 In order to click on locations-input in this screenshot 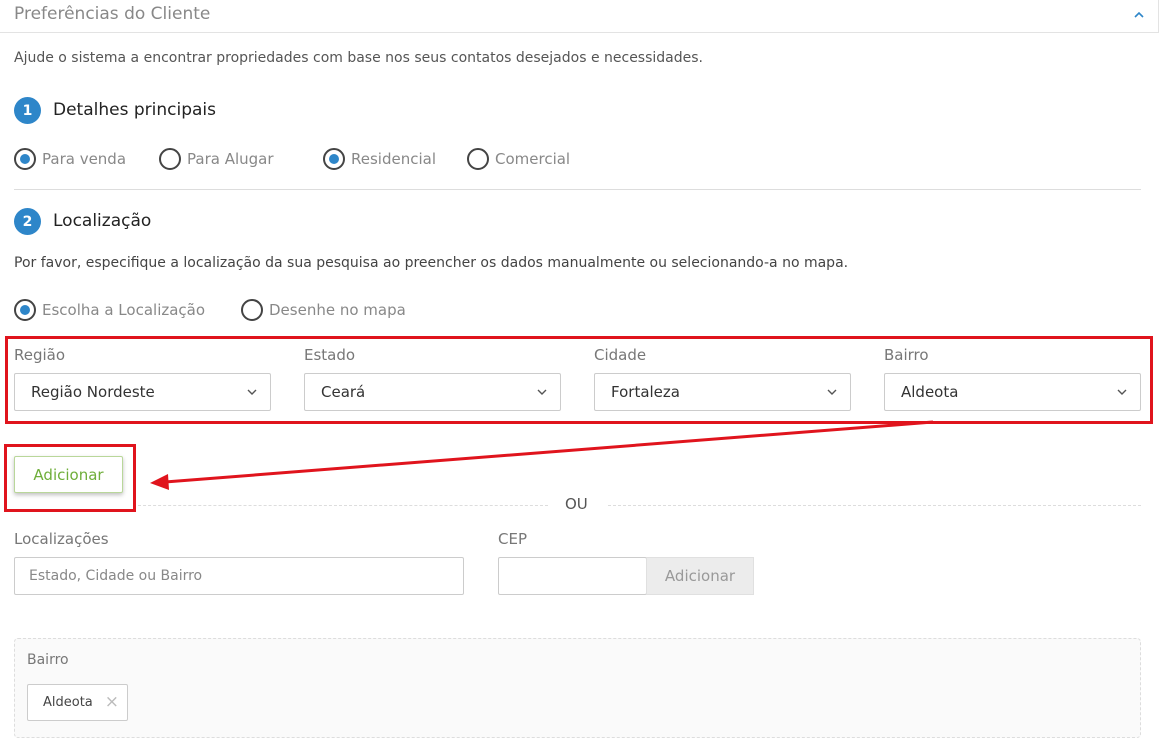, I will do `click(239, 576)`.